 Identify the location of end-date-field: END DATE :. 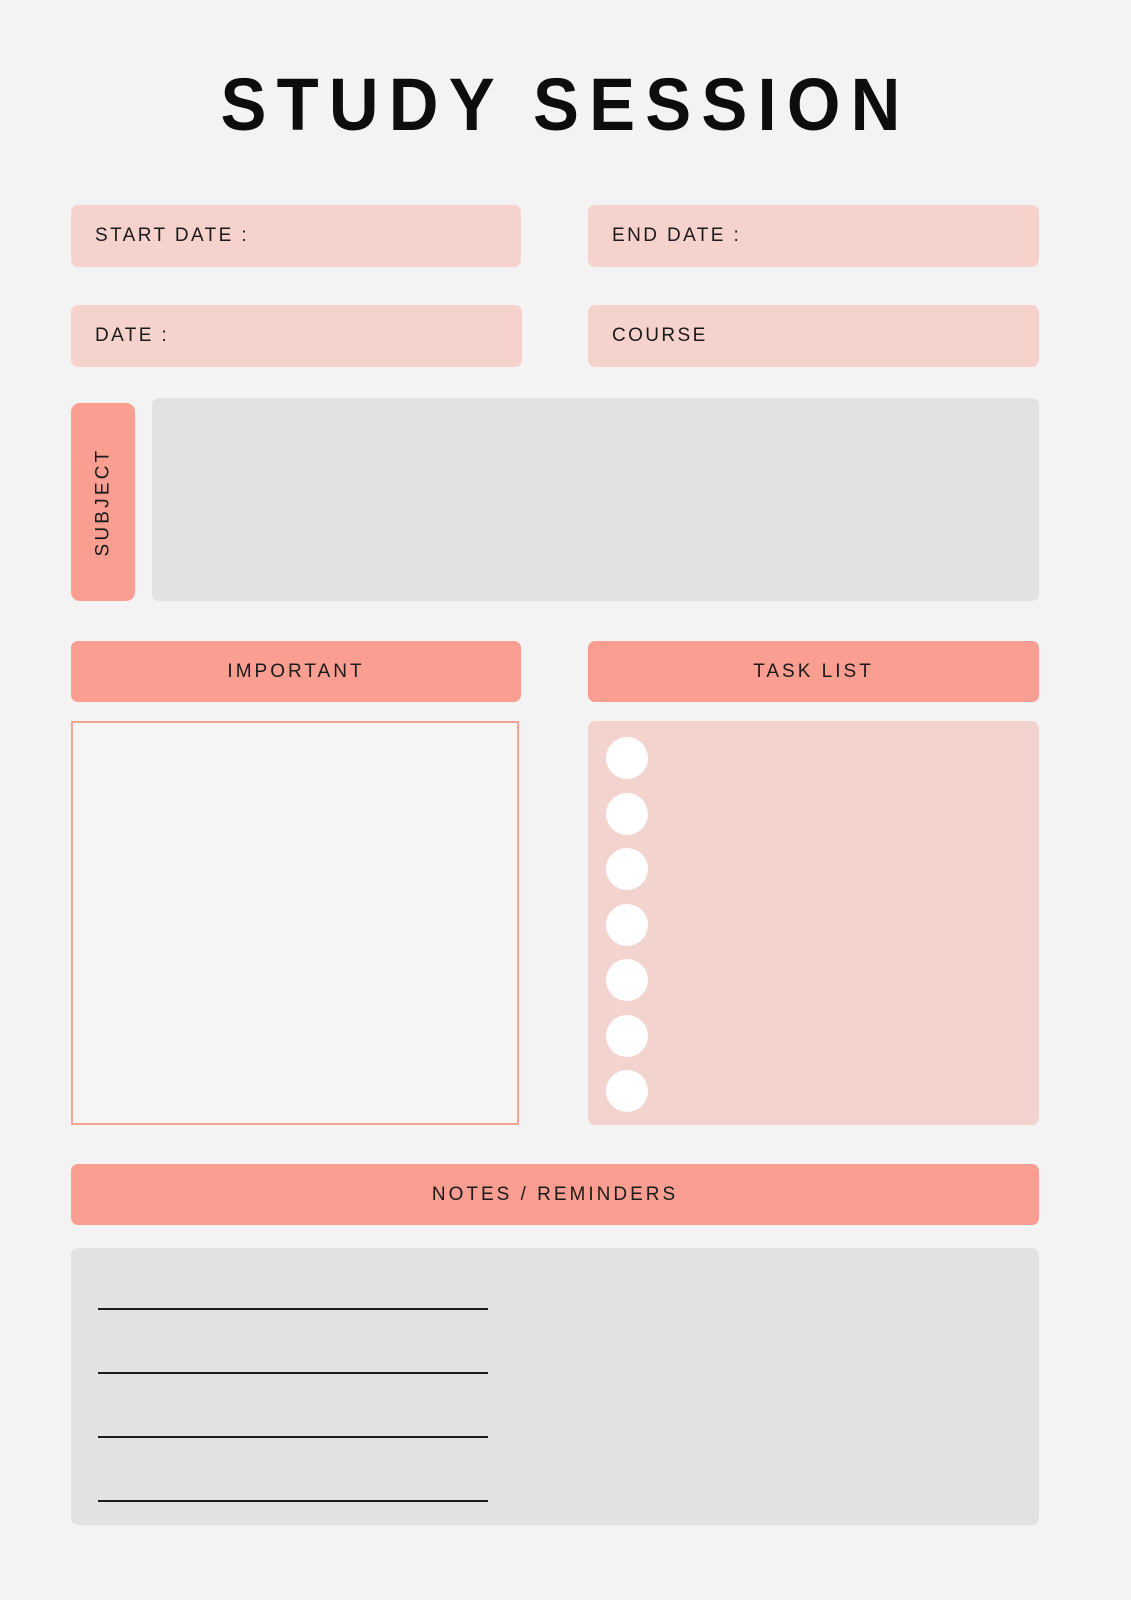
(813, 236).